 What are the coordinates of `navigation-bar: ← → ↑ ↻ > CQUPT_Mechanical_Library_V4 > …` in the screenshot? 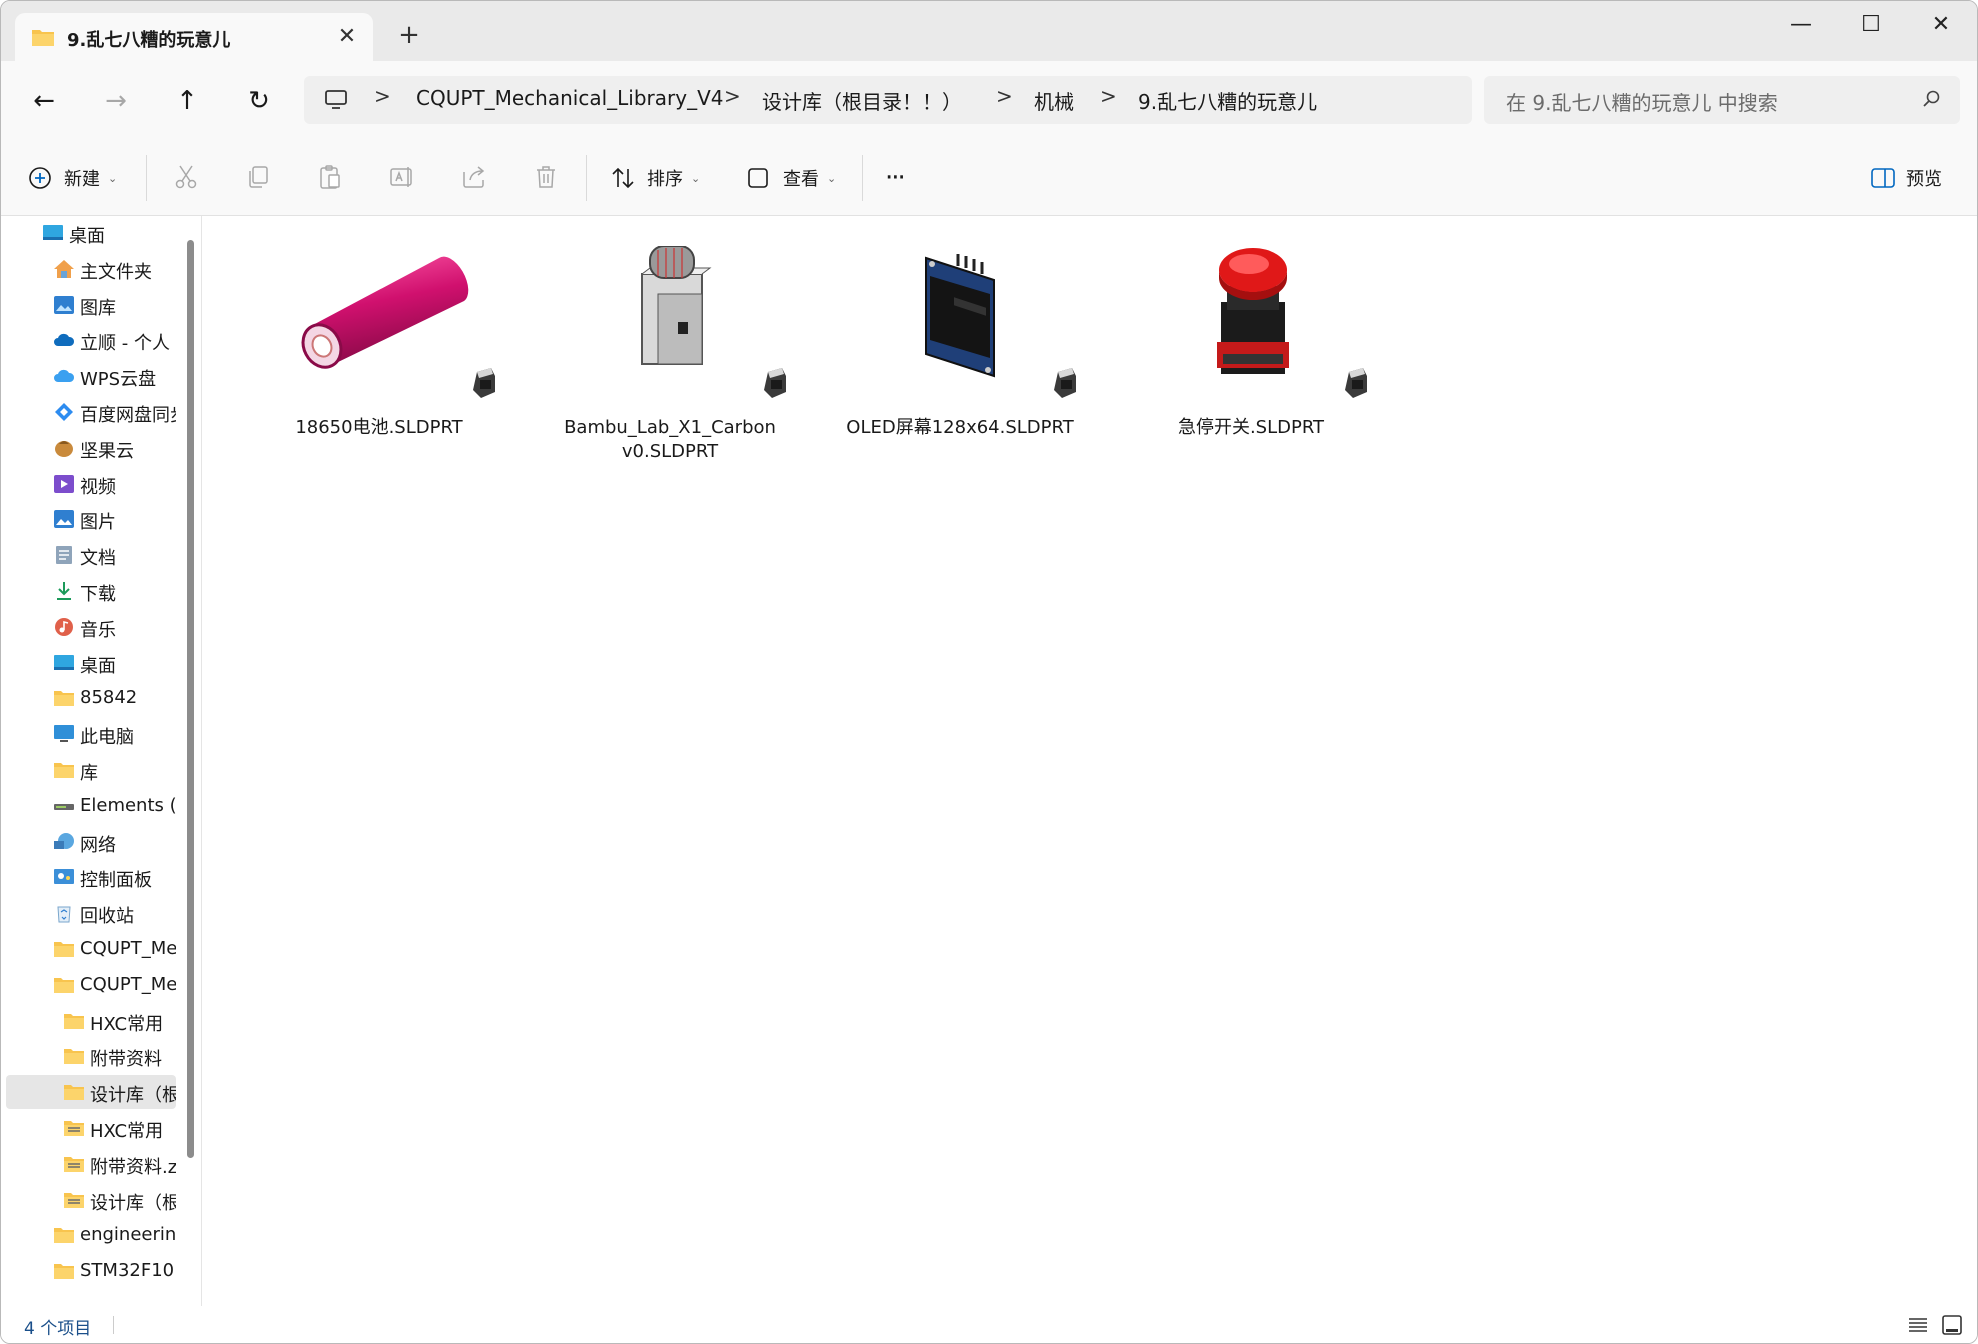 It's located at (989, 101).